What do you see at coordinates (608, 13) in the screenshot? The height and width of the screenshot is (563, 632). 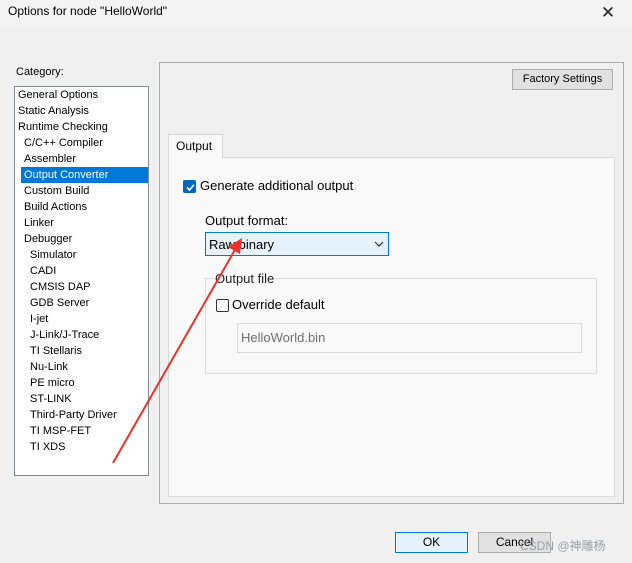 I see `close-icon: ✕` at bounding box center [608, 13].